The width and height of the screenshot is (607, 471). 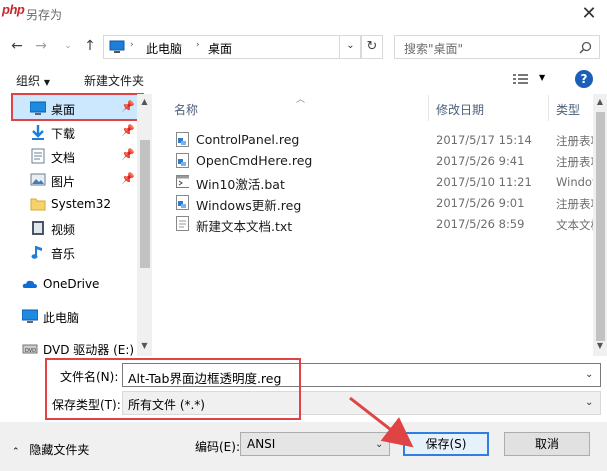 I want to click on organize-menu: 组织 ▼, so click(x=33, y=80).